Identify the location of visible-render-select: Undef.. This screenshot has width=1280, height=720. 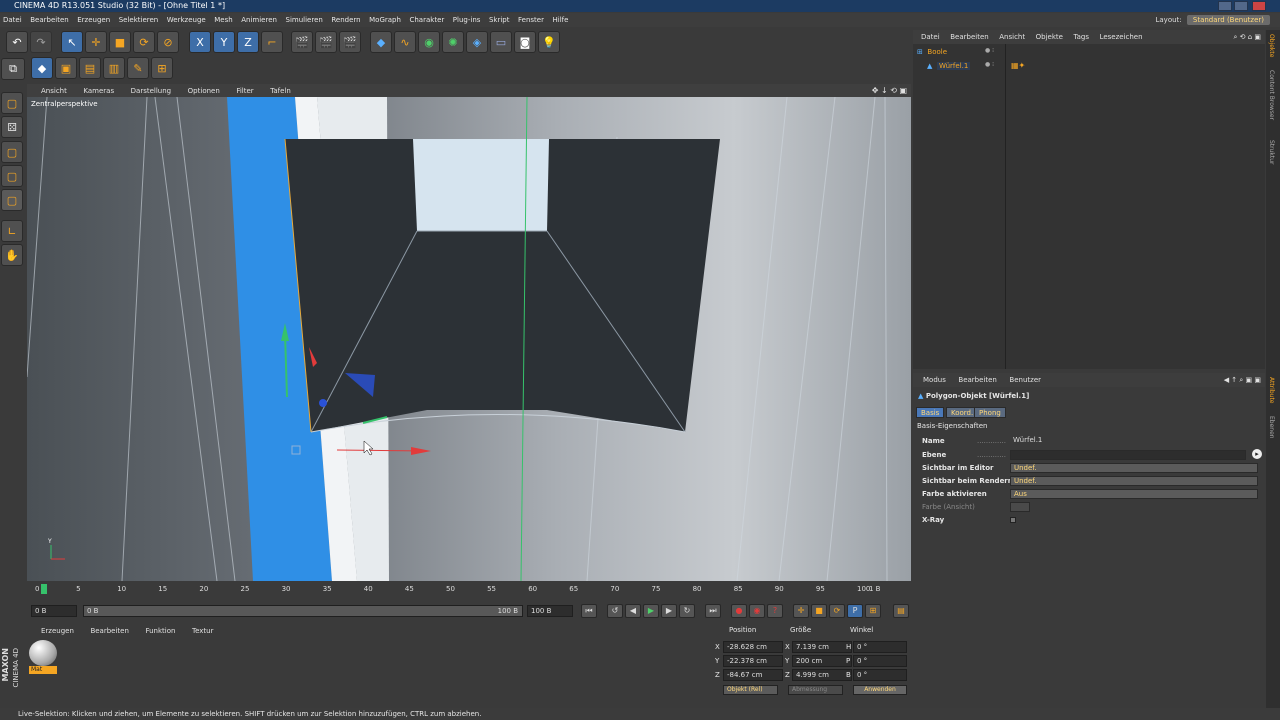
(1134, 481).